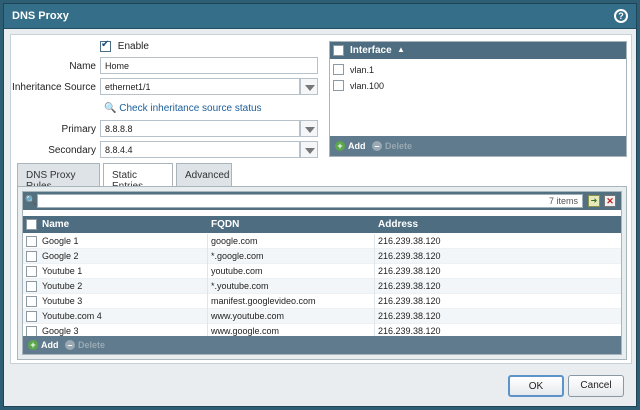  Describe the element at coordinates (338, 50) in the screenshot. I see `select-all-interfaces-checkbox` at that location.